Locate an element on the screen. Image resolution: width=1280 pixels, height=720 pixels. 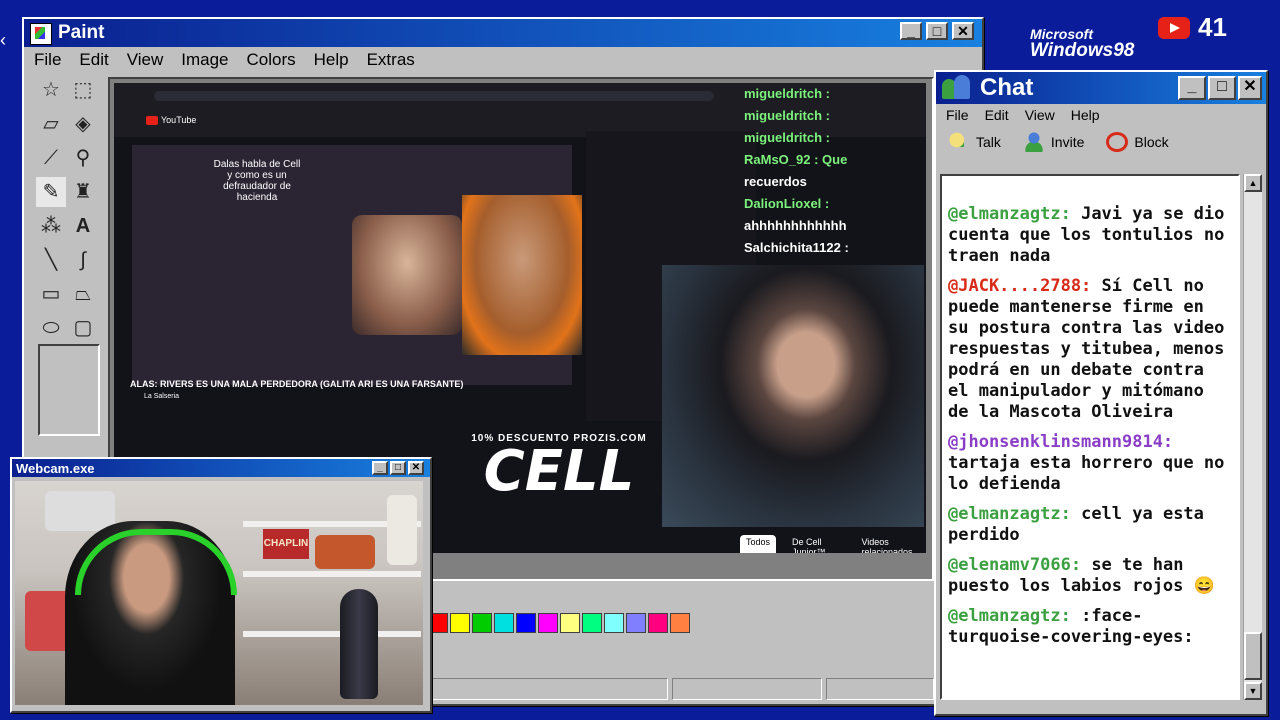
chat-username: @JACK....2788: is located at coordinates (1019, 286).